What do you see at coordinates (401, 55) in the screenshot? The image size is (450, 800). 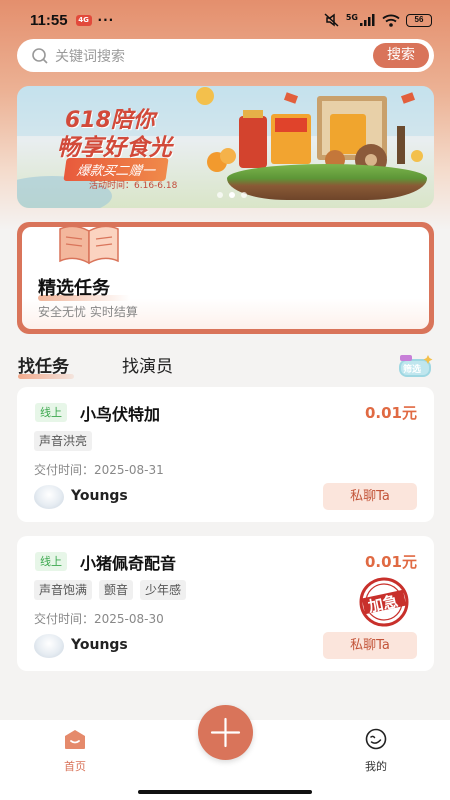 I see `search-button: 搜索` at bounding box center [401, 55].